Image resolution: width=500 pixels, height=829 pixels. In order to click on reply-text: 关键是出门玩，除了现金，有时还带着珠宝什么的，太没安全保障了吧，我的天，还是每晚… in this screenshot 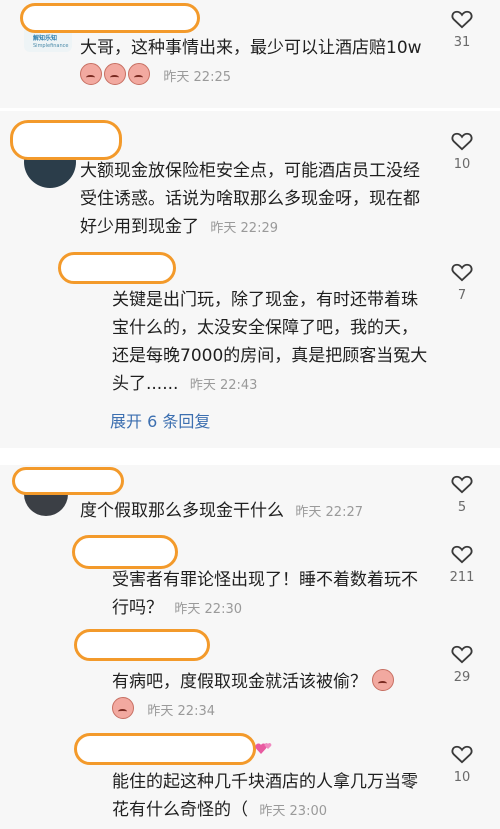, I will do `click(272, 343)`.